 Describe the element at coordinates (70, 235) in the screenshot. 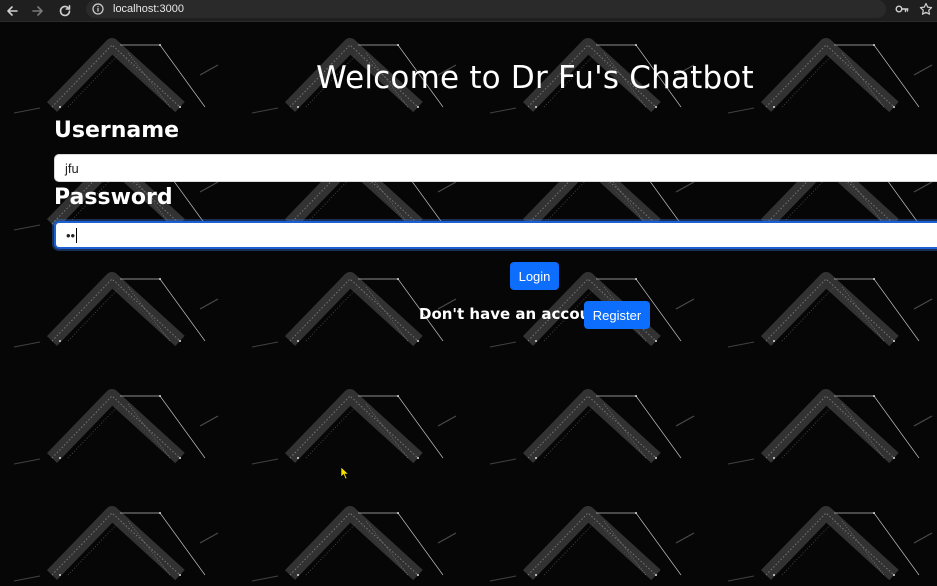

I see `password-value: ••` at that location.